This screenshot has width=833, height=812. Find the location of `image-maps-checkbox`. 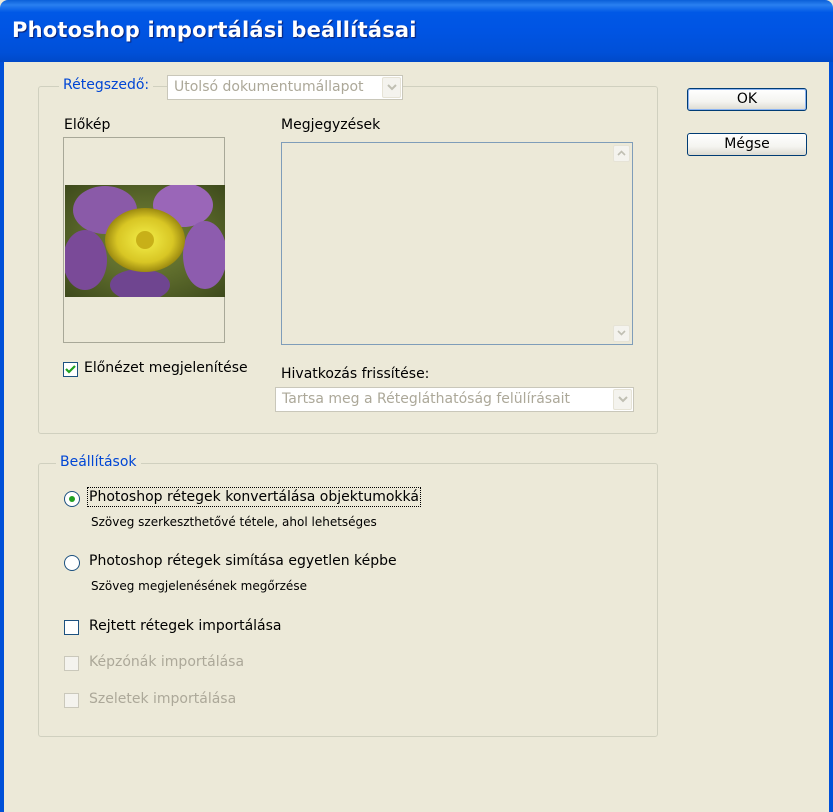

image-maps-checkbox is located at coordinates (71, 663).